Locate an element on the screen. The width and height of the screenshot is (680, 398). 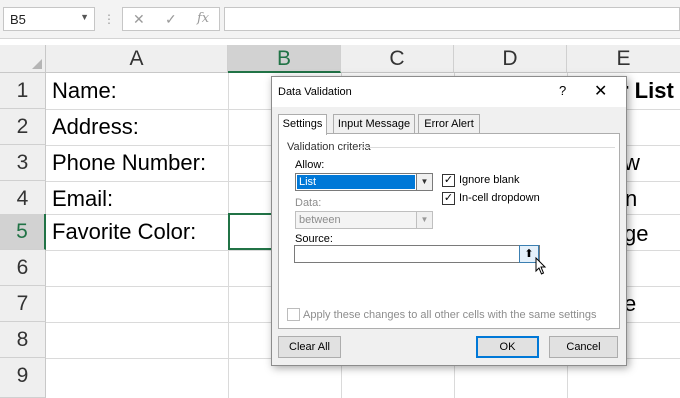
column-header-b: B is located at coordinates (284, 59).